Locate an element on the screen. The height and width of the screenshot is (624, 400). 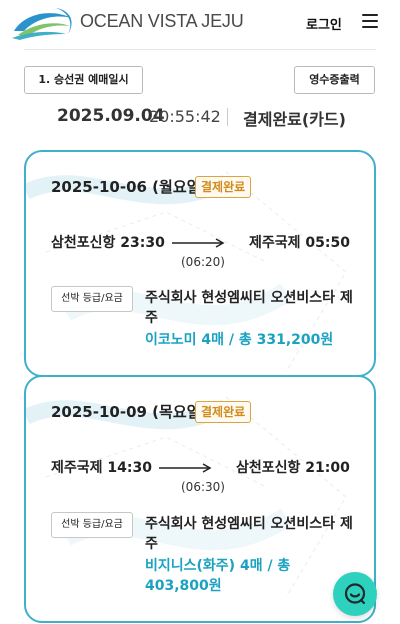
trip-duration: (06:30) is located at coordinates (203, 487).